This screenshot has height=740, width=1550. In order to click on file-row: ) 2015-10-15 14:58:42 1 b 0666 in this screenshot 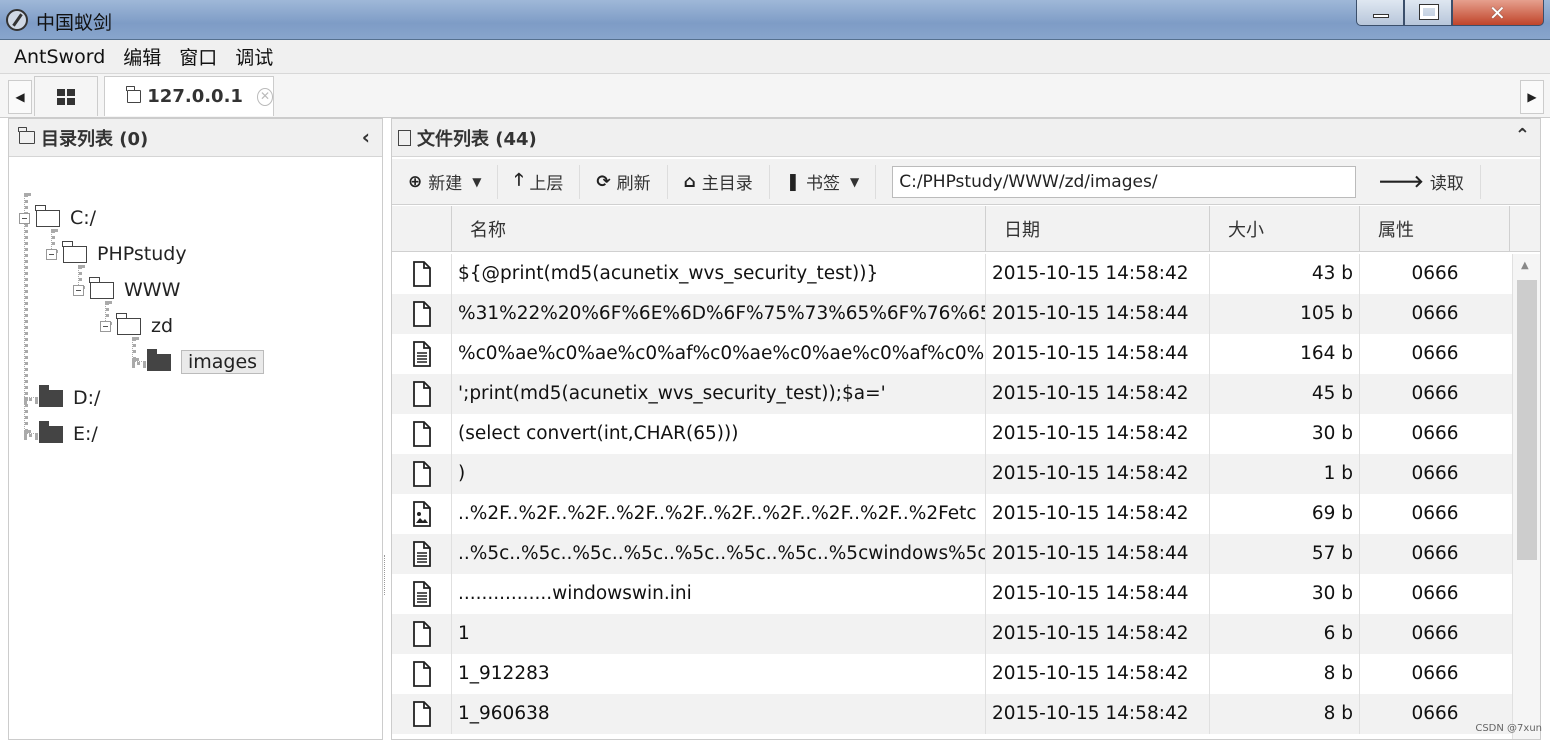, I will do `click(952, 474)`.